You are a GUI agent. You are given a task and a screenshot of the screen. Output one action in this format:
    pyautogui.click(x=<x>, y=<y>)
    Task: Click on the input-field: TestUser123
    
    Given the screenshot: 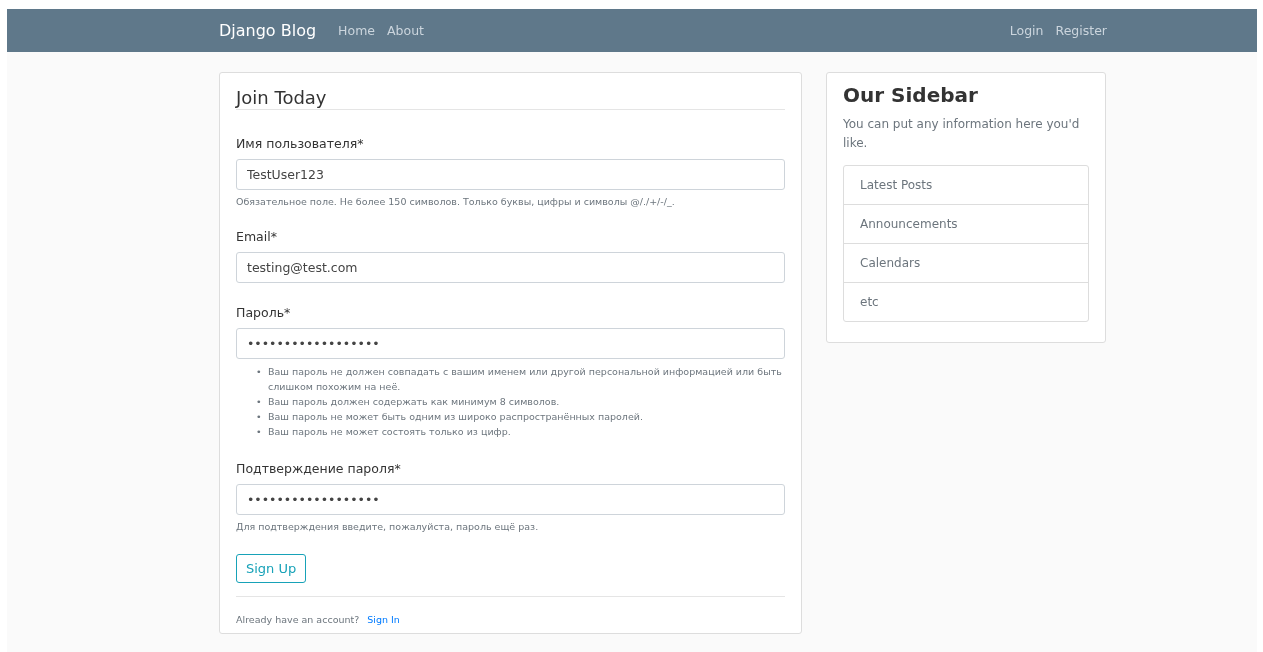 What is the action you would take?
    pyautogui.click(x=510, y=174)
    